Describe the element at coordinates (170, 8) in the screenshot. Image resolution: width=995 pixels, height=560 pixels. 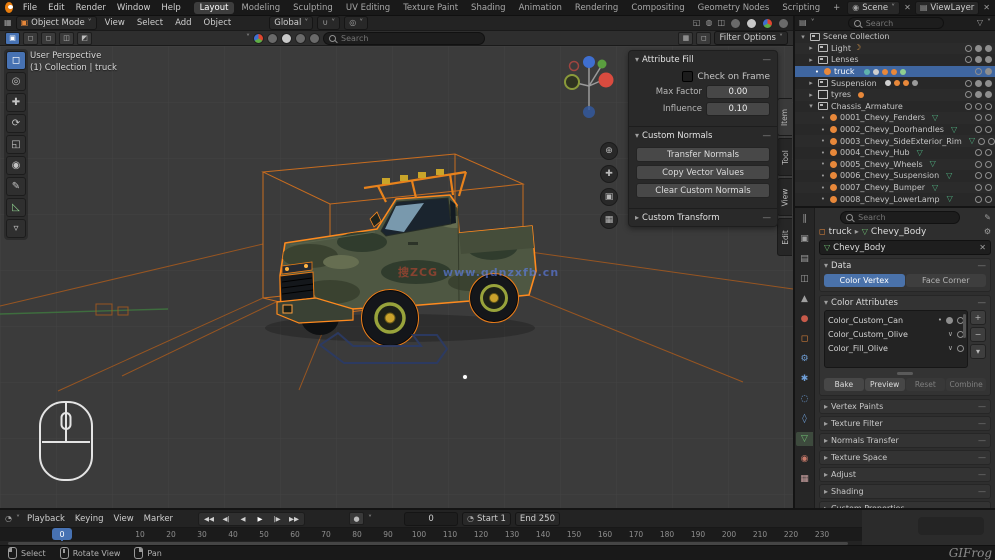
I see `menu-help: Help` at that location.